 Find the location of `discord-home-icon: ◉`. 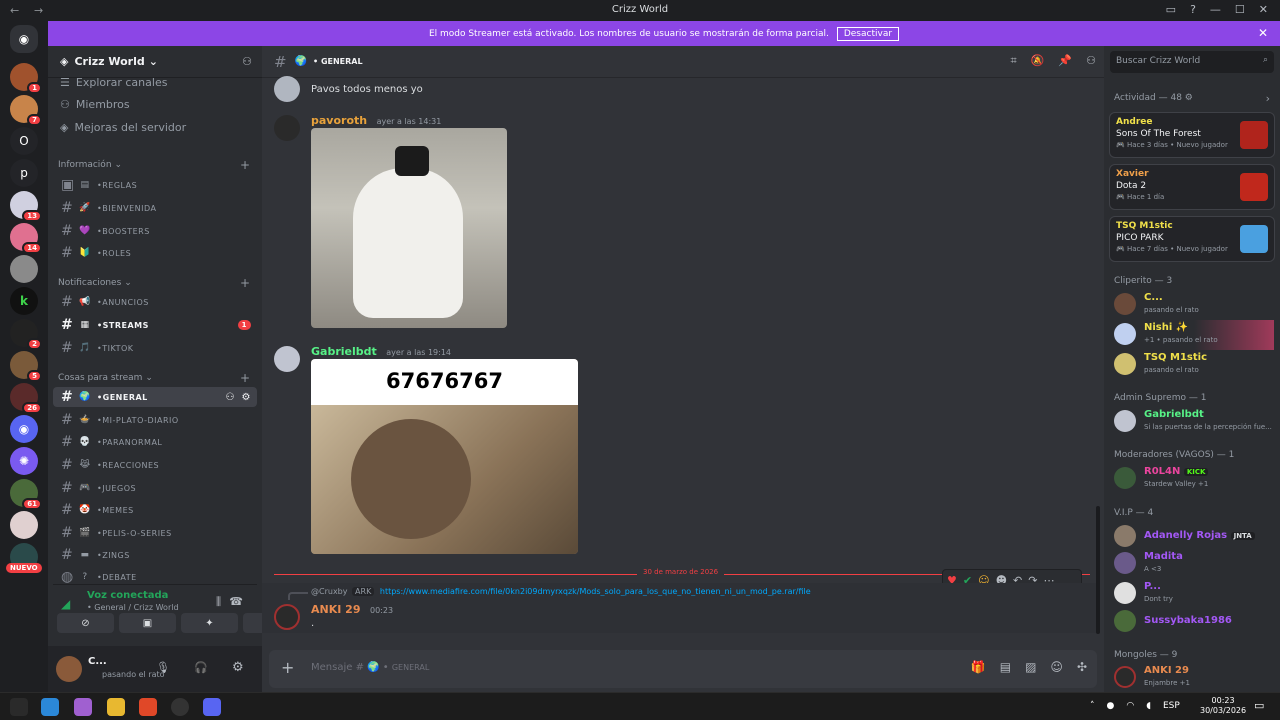

discord-home-icon: ◉ is located at coordinates (24, 39).